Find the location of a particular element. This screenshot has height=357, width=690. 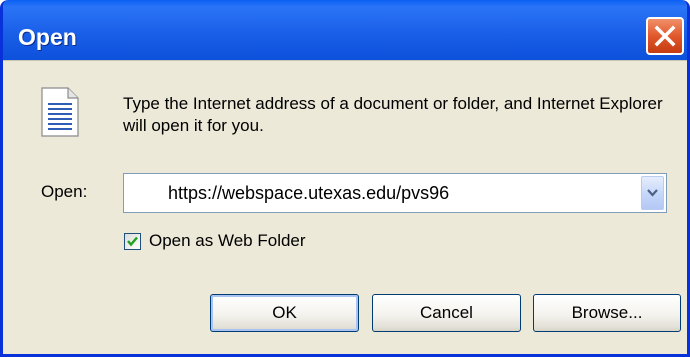

chevron-down-icon is located at coordinates (652, 193).